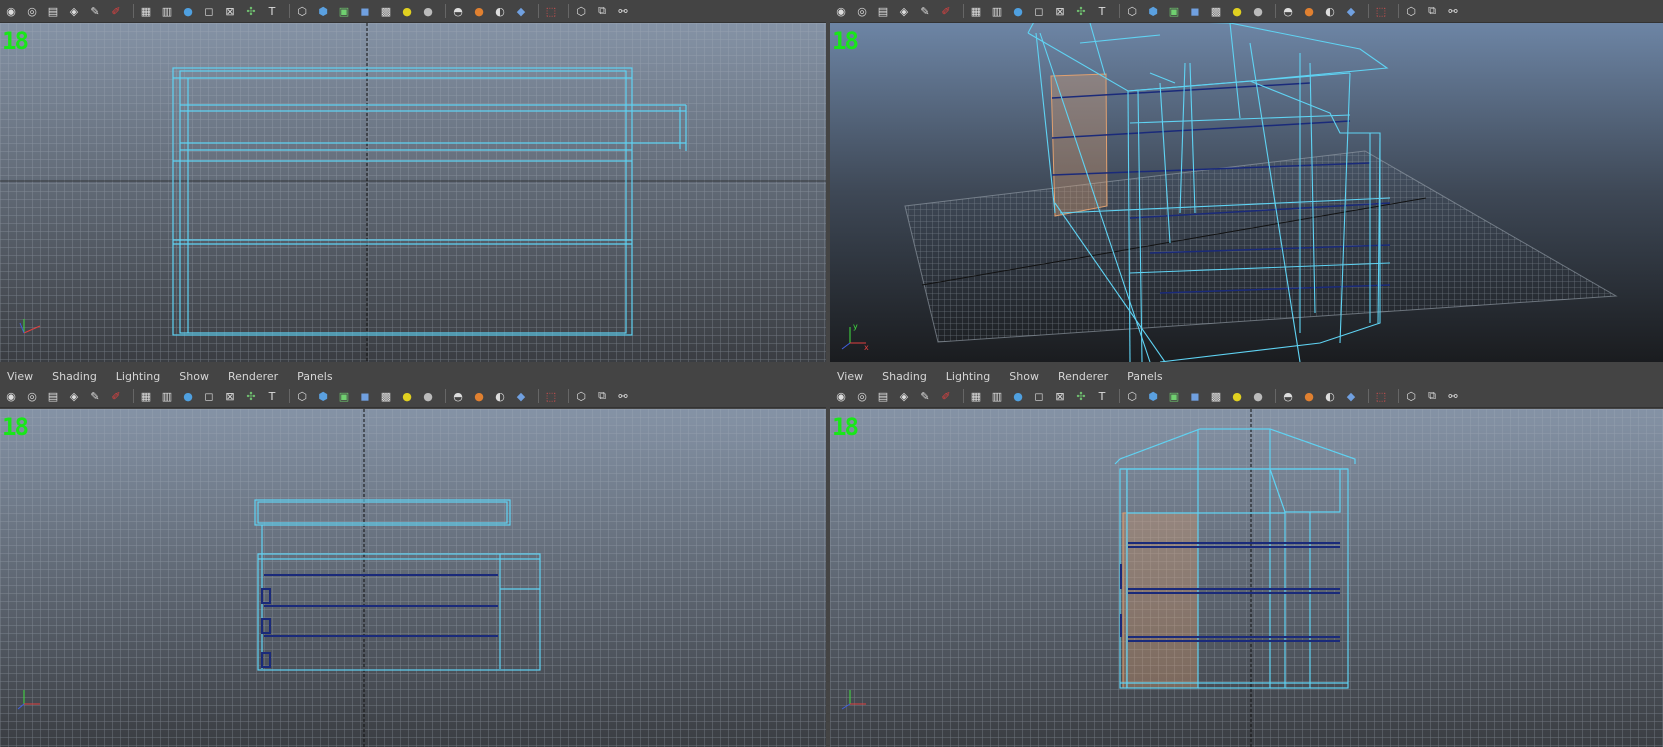 Image resolution: width=1663 pixels, height=747 pixels. What do you see at coordinates (1024, 376) in the screenshot?
I see `menu-show: Show` at bounding box center [1024, 376].